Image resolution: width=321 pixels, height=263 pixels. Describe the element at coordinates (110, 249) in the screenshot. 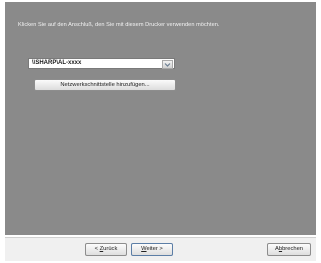

I see `back-button-label: urück` at that location.